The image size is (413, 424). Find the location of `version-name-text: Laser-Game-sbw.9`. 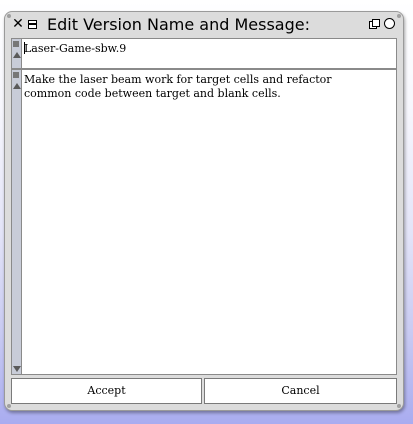

version-name-text: Laser-Game-sbw.9 is located at coordinates (207, 49).